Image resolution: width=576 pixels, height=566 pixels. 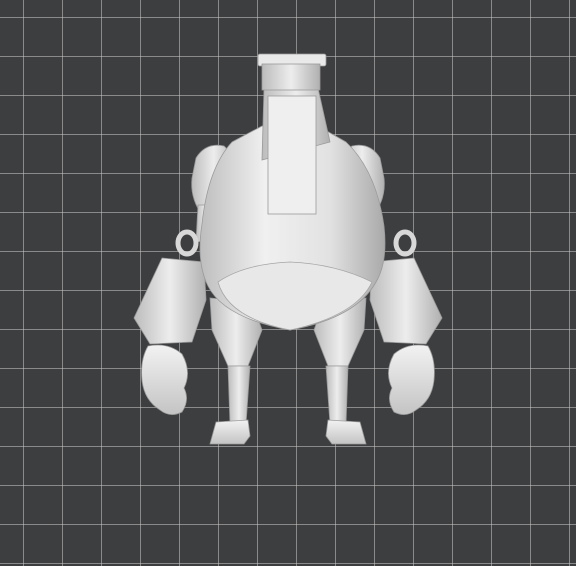 I want to click on left-shin, so click(x=239, y=395).